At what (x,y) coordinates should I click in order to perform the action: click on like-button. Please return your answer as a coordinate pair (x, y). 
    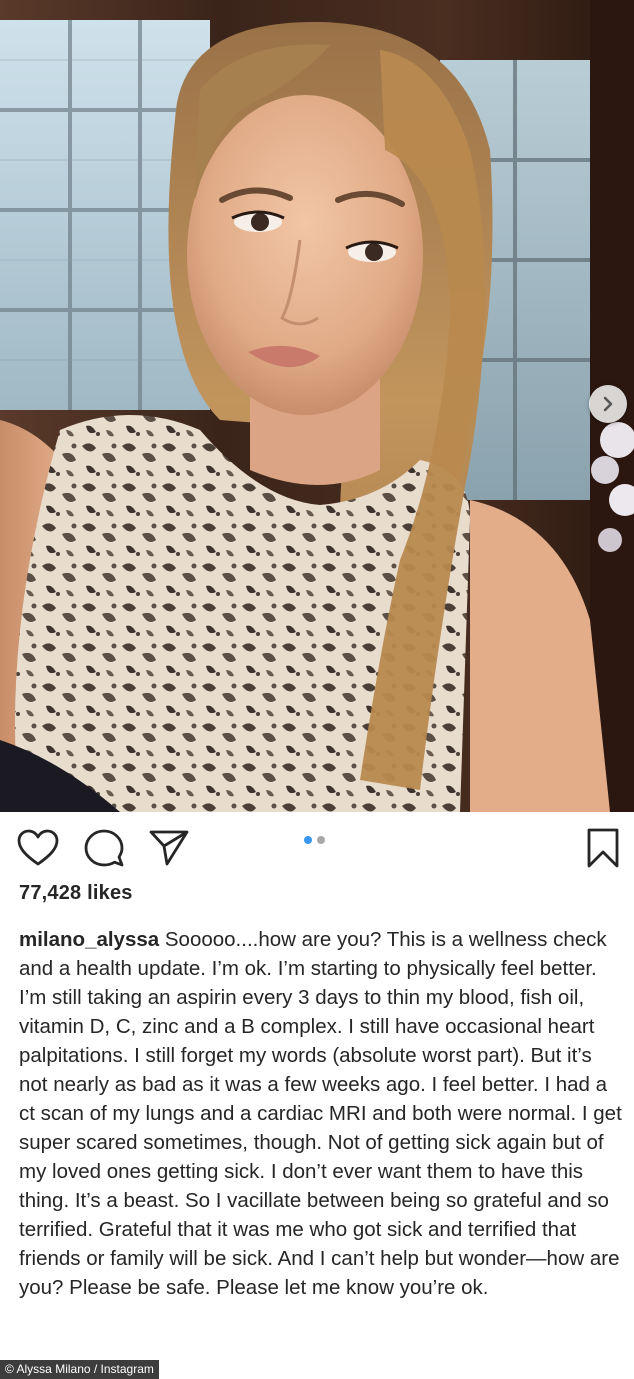
    Looking at the image, I should click on (38, 848).